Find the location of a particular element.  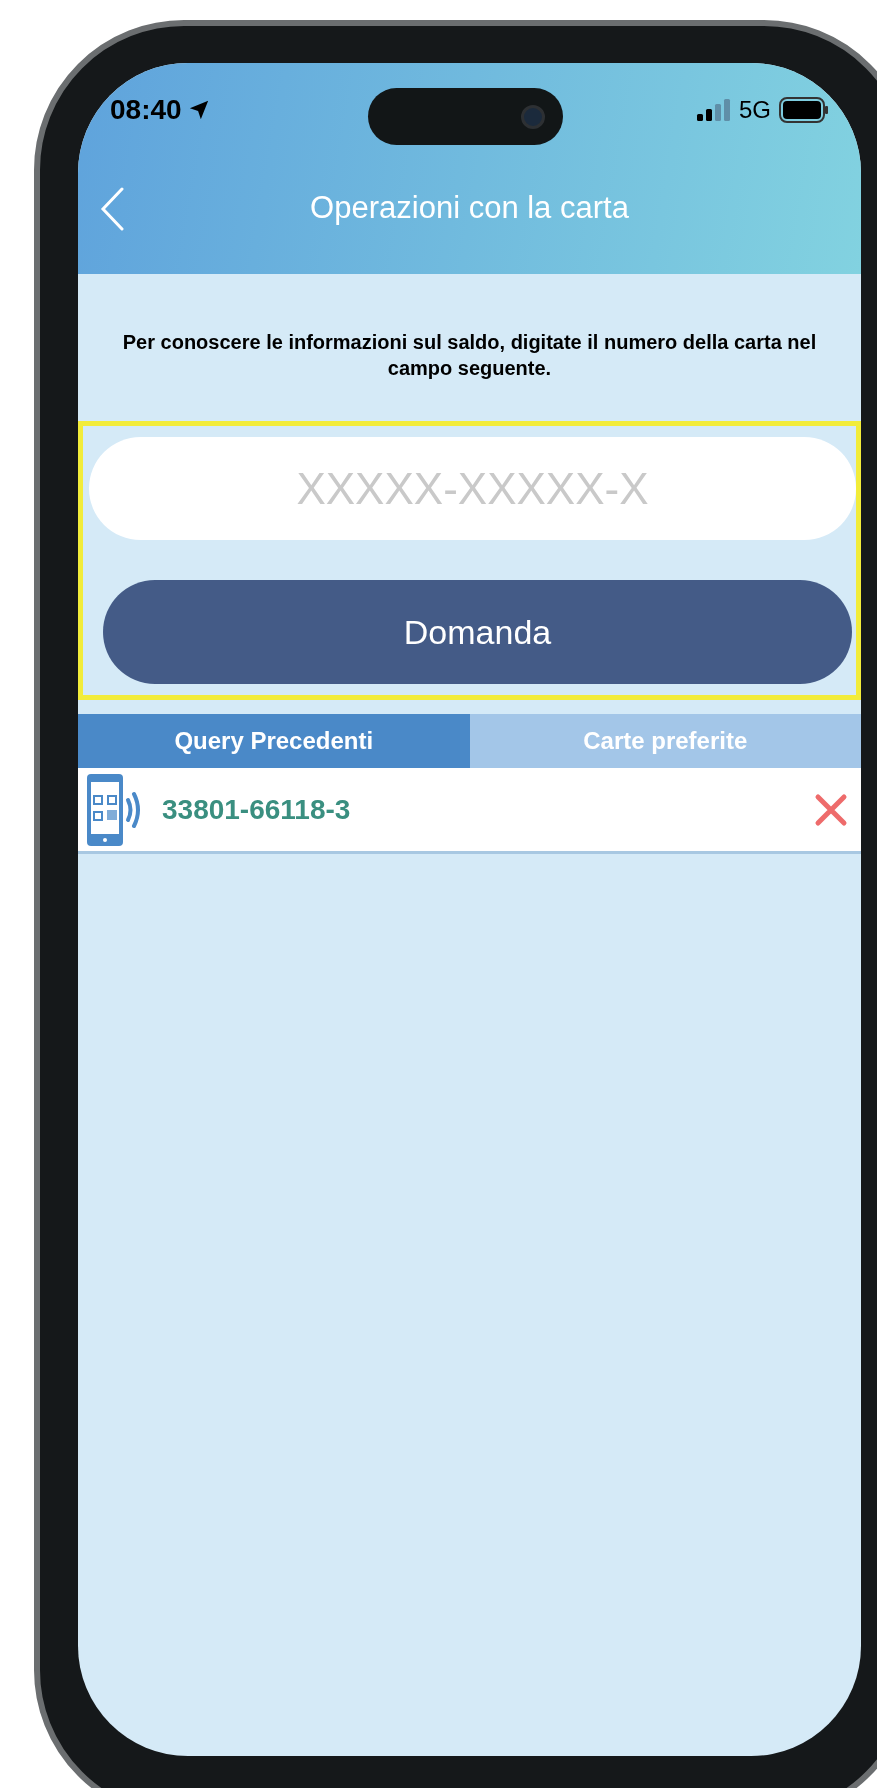

submit-button: Domanda is located at coordinates (477, 632).